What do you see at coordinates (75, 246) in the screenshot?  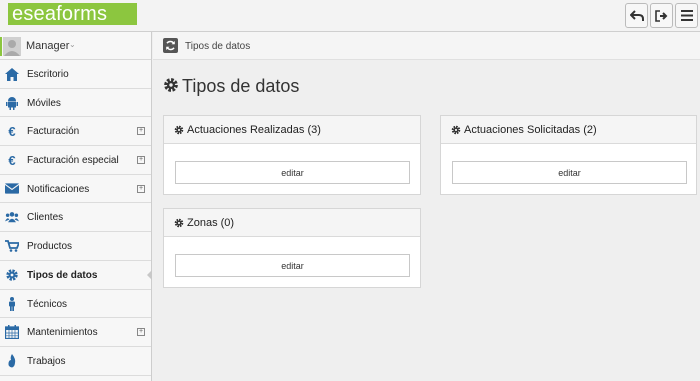 I see `sidebar-item-productos: Productos` at bounding box center [75, 246].